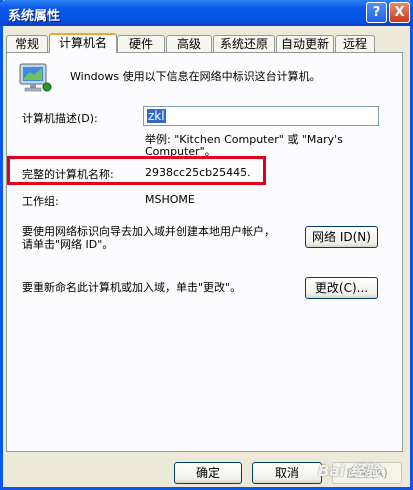  What do you see at coordinates (195, 76) in the screenshot?
I see `intro-text: Windows 使用以下信息在网络中标识这台计算机。` at bounding box center [195, 76].